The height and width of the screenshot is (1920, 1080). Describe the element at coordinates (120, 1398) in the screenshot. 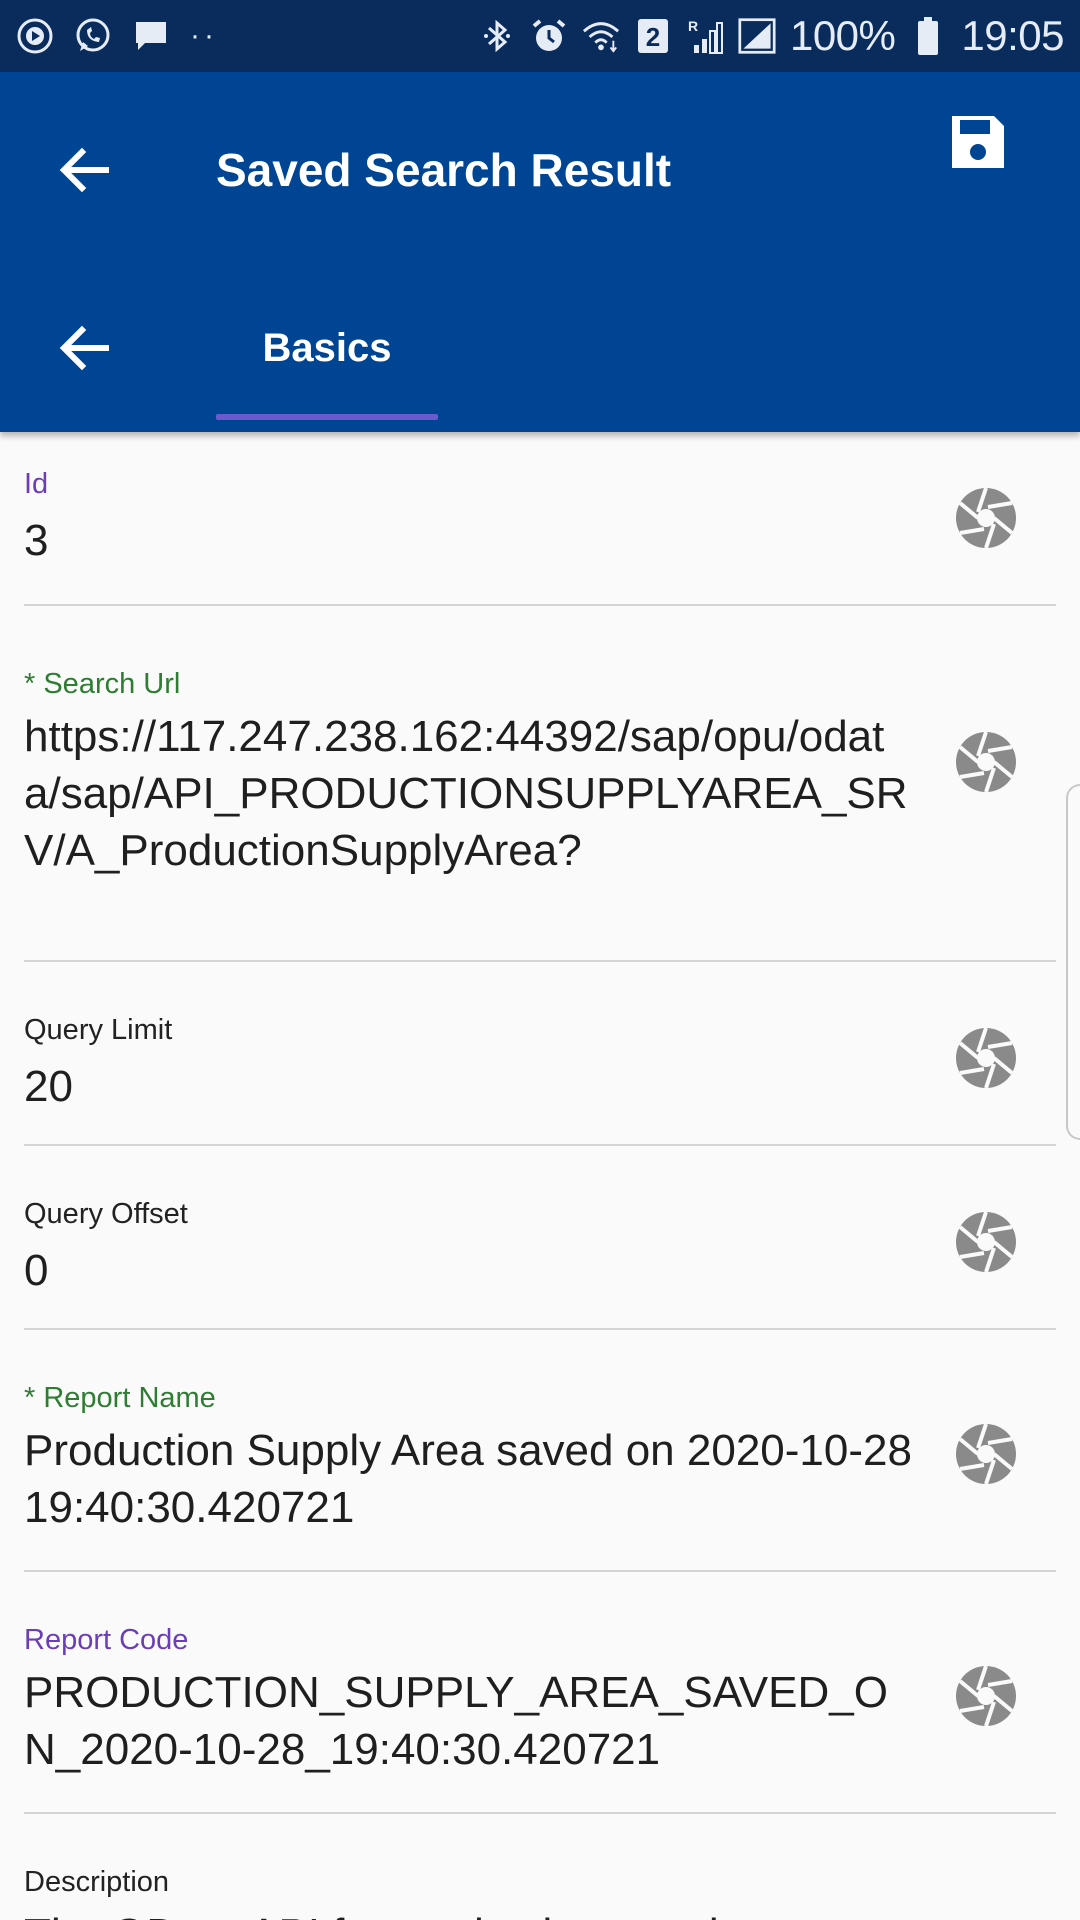

I see `field-label: * Report Name` at that location.